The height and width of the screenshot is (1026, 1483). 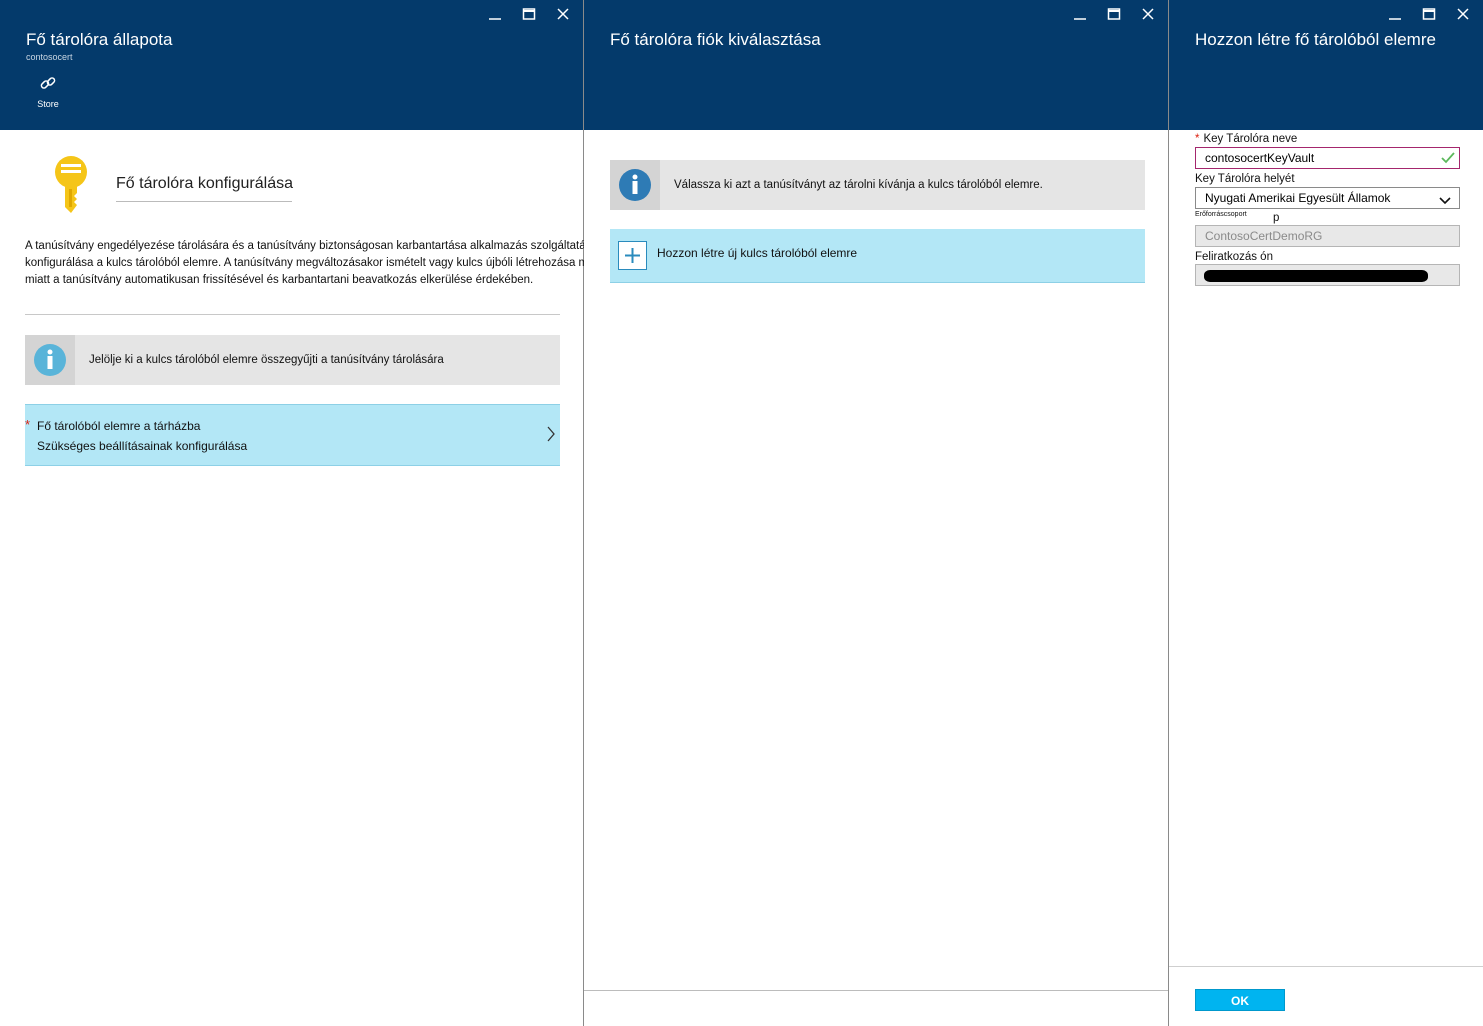 What do you see at coordinates (291, 65) in the screenshot?
I see `blade-header: Fő tárolóra állapota contosocert Store` at bounding box center [291, 65].